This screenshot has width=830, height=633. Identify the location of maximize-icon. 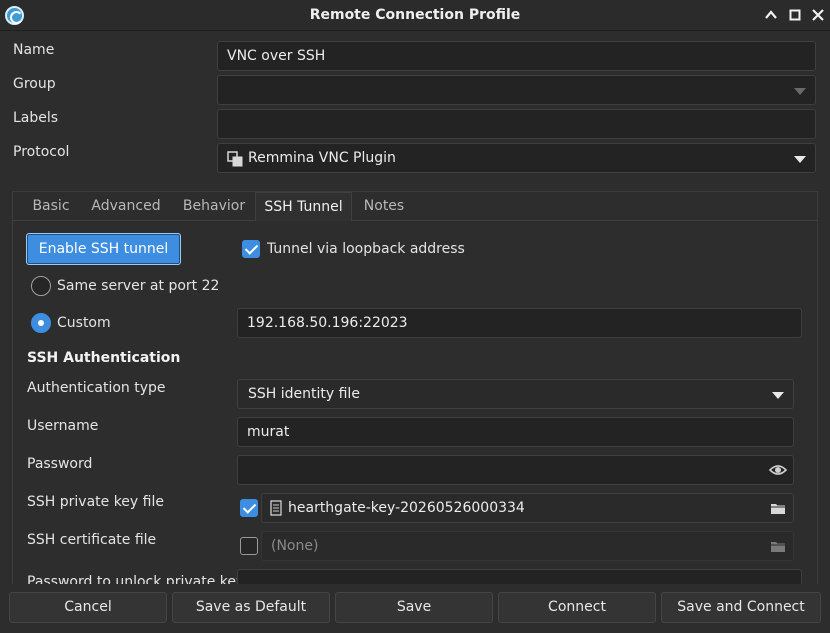
(795, 15).